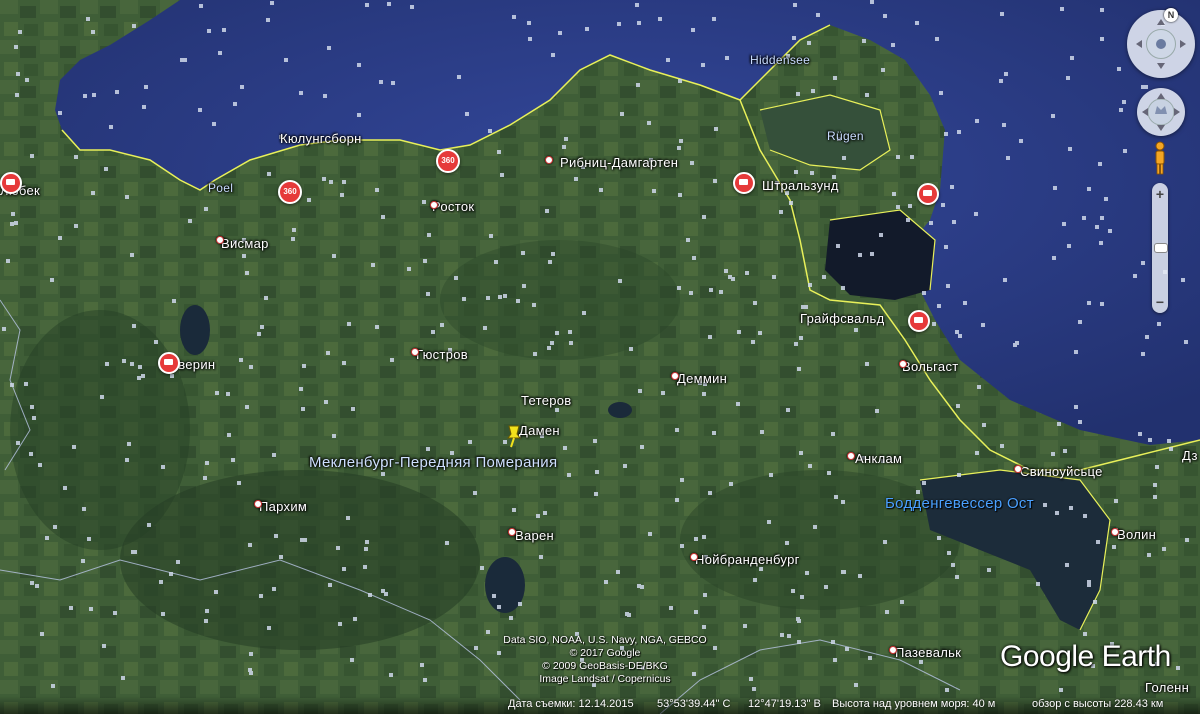 This screenshot has height=714, width=1200. What do you see at coordinates (930, 366) in the screenshot?
I see `city-label-wolgast: Вольгаст` at bounding box center [930, 366].